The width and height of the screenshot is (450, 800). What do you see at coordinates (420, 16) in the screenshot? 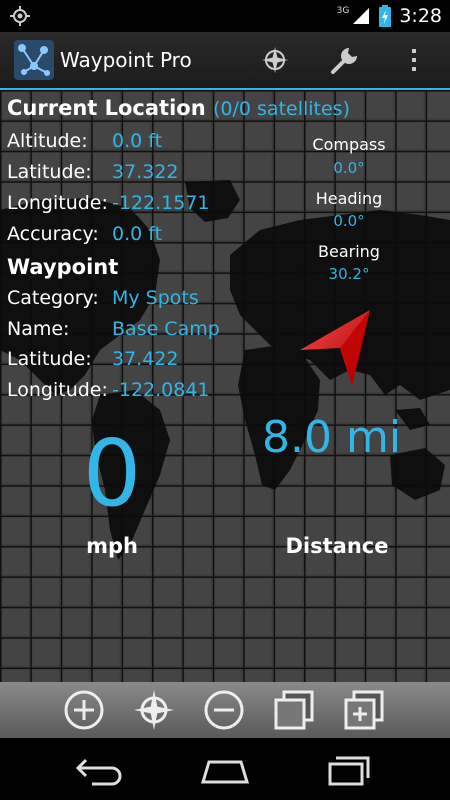
I see `clock: 3:28` at bounding box center [420, 16].